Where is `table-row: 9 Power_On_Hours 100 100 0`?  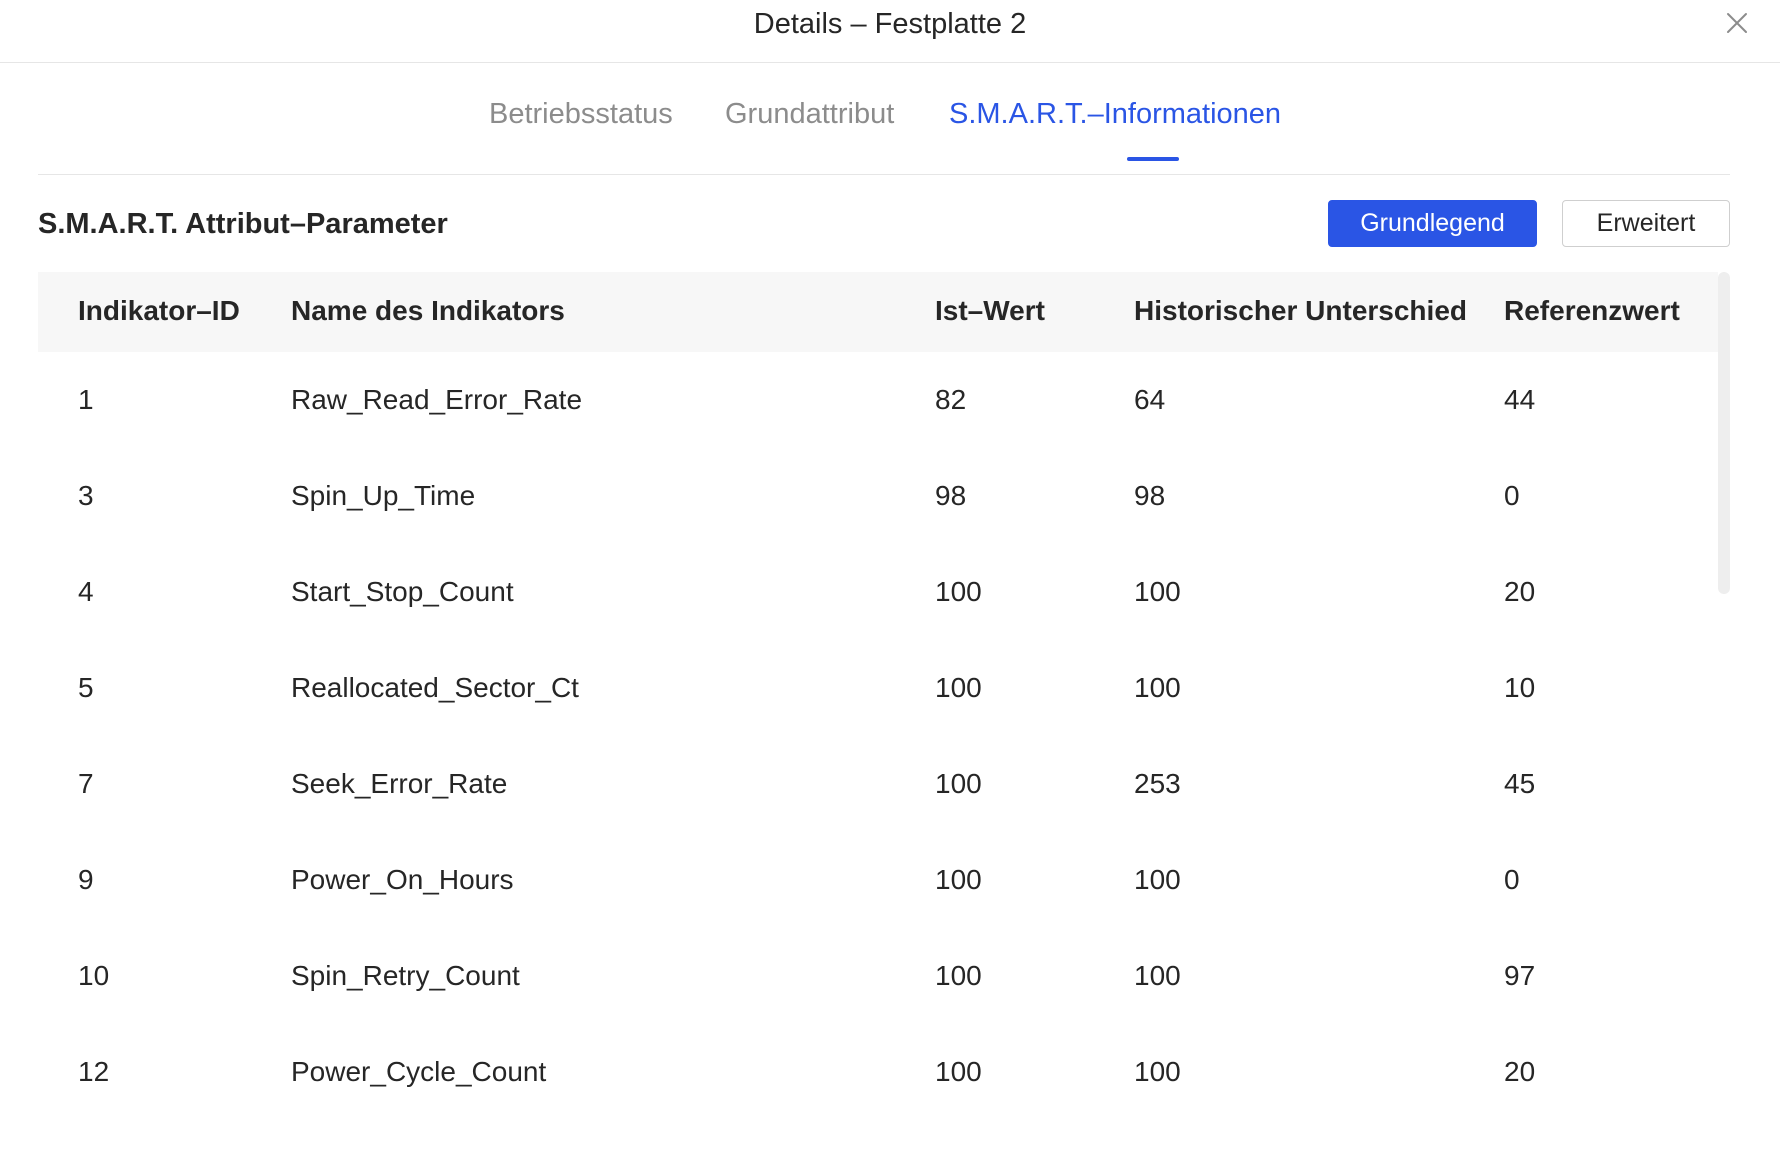 table-row: 9 Power_On_Hours 100 100 0 is located at coordinates (878, 880).